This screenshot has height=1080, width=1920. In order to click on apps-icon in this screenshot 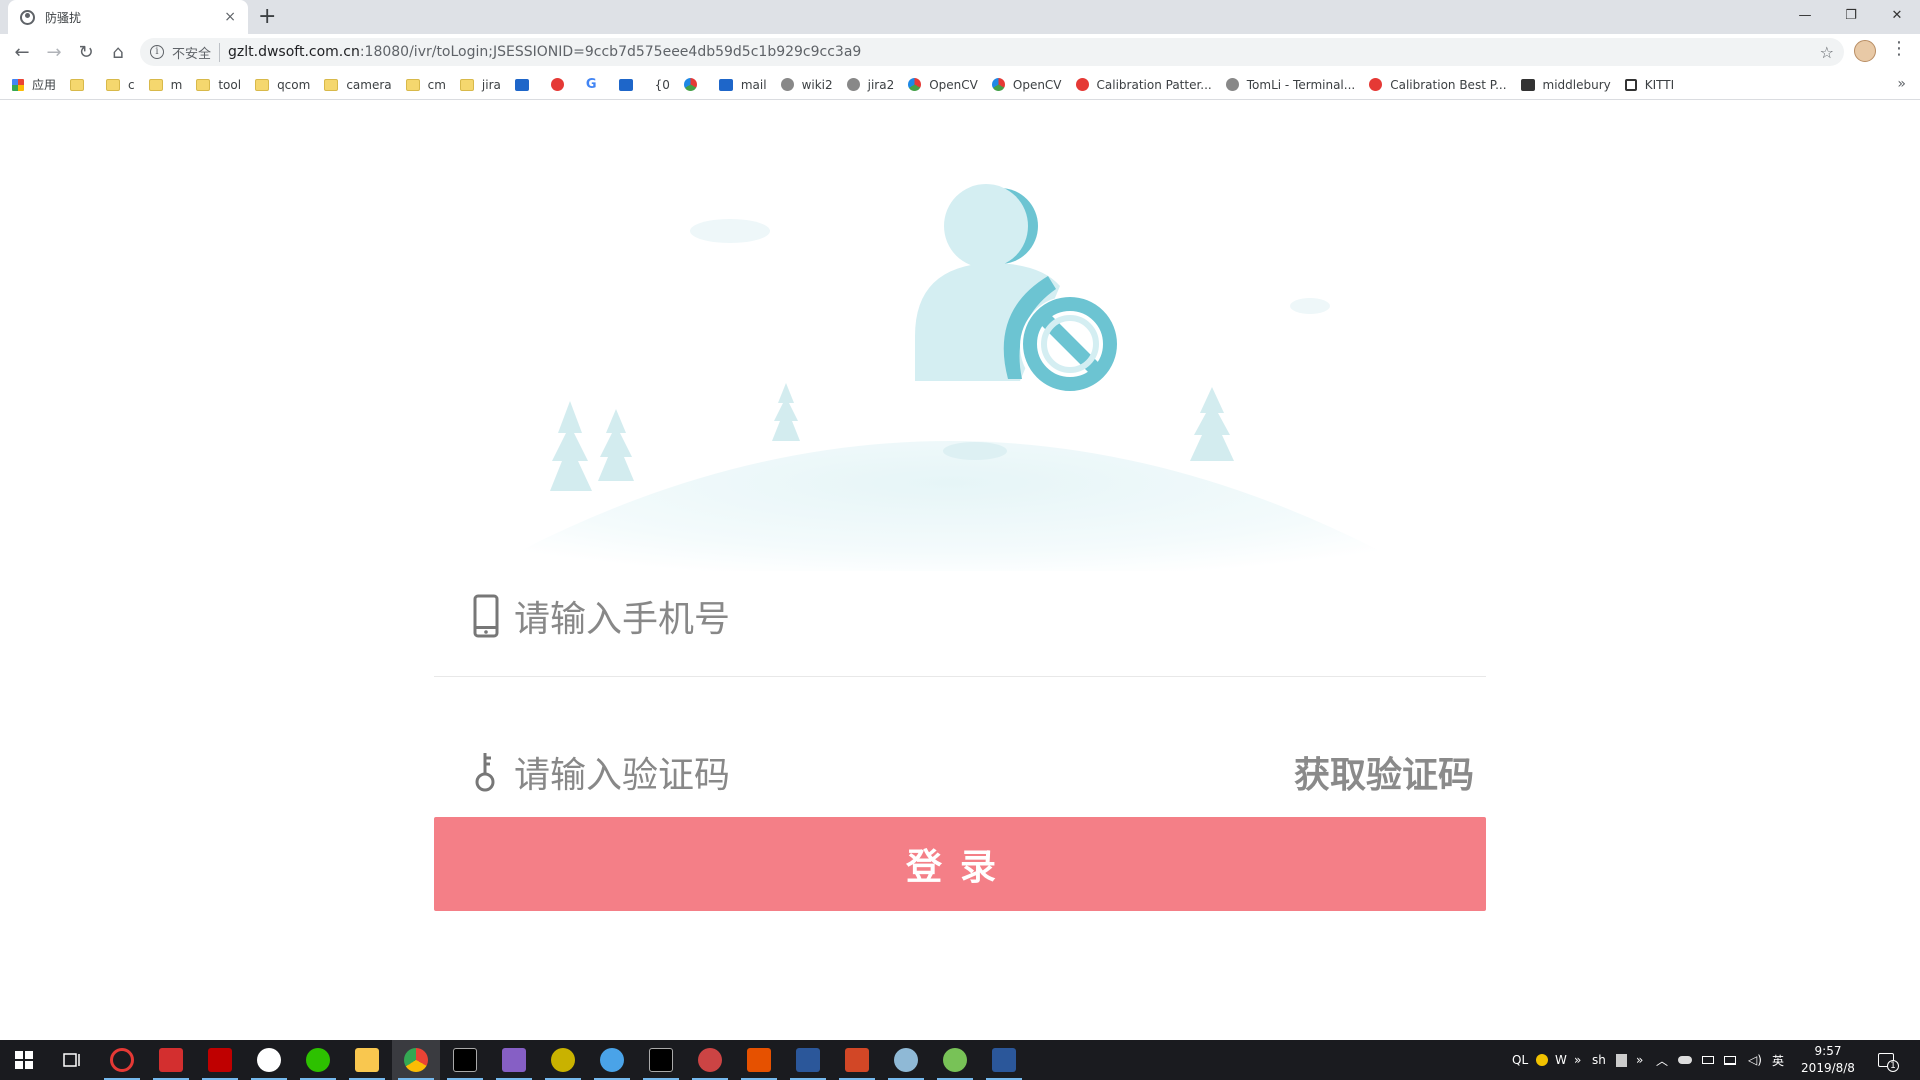, I will do `click(18, 84)`.